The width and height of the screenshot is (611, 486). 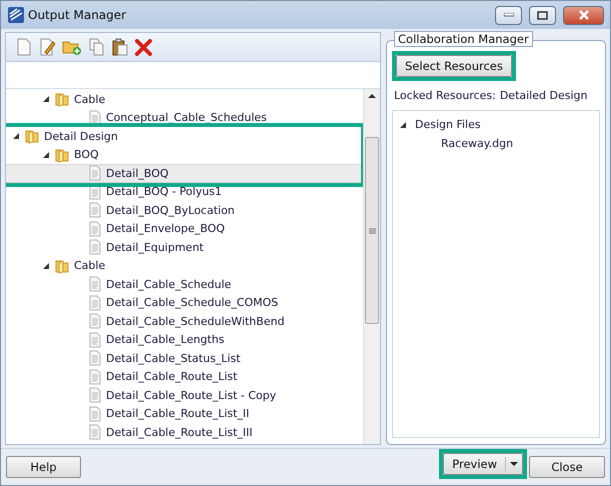 What do you see at coordinates (483, 464) in the screenshot?
I see `preview-button: Preview` at bounding box center [483, 464].